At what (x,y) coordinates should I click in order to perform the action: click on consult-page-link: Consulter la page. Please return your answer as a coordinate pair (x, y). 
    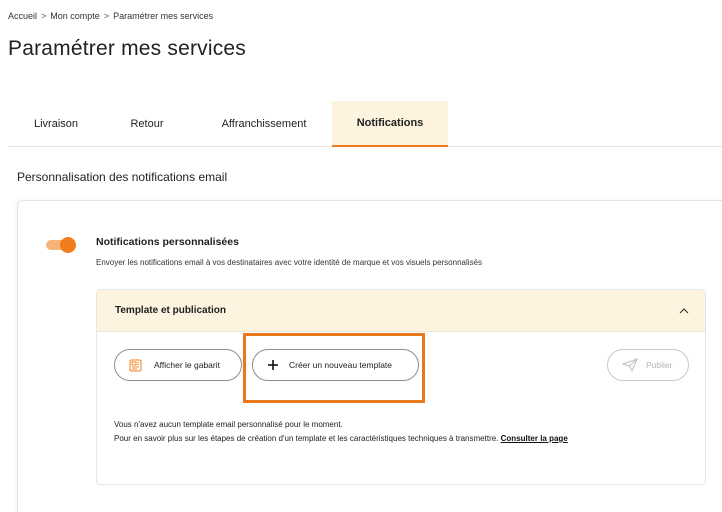
    Looking at the image, I should click on (534, 438).